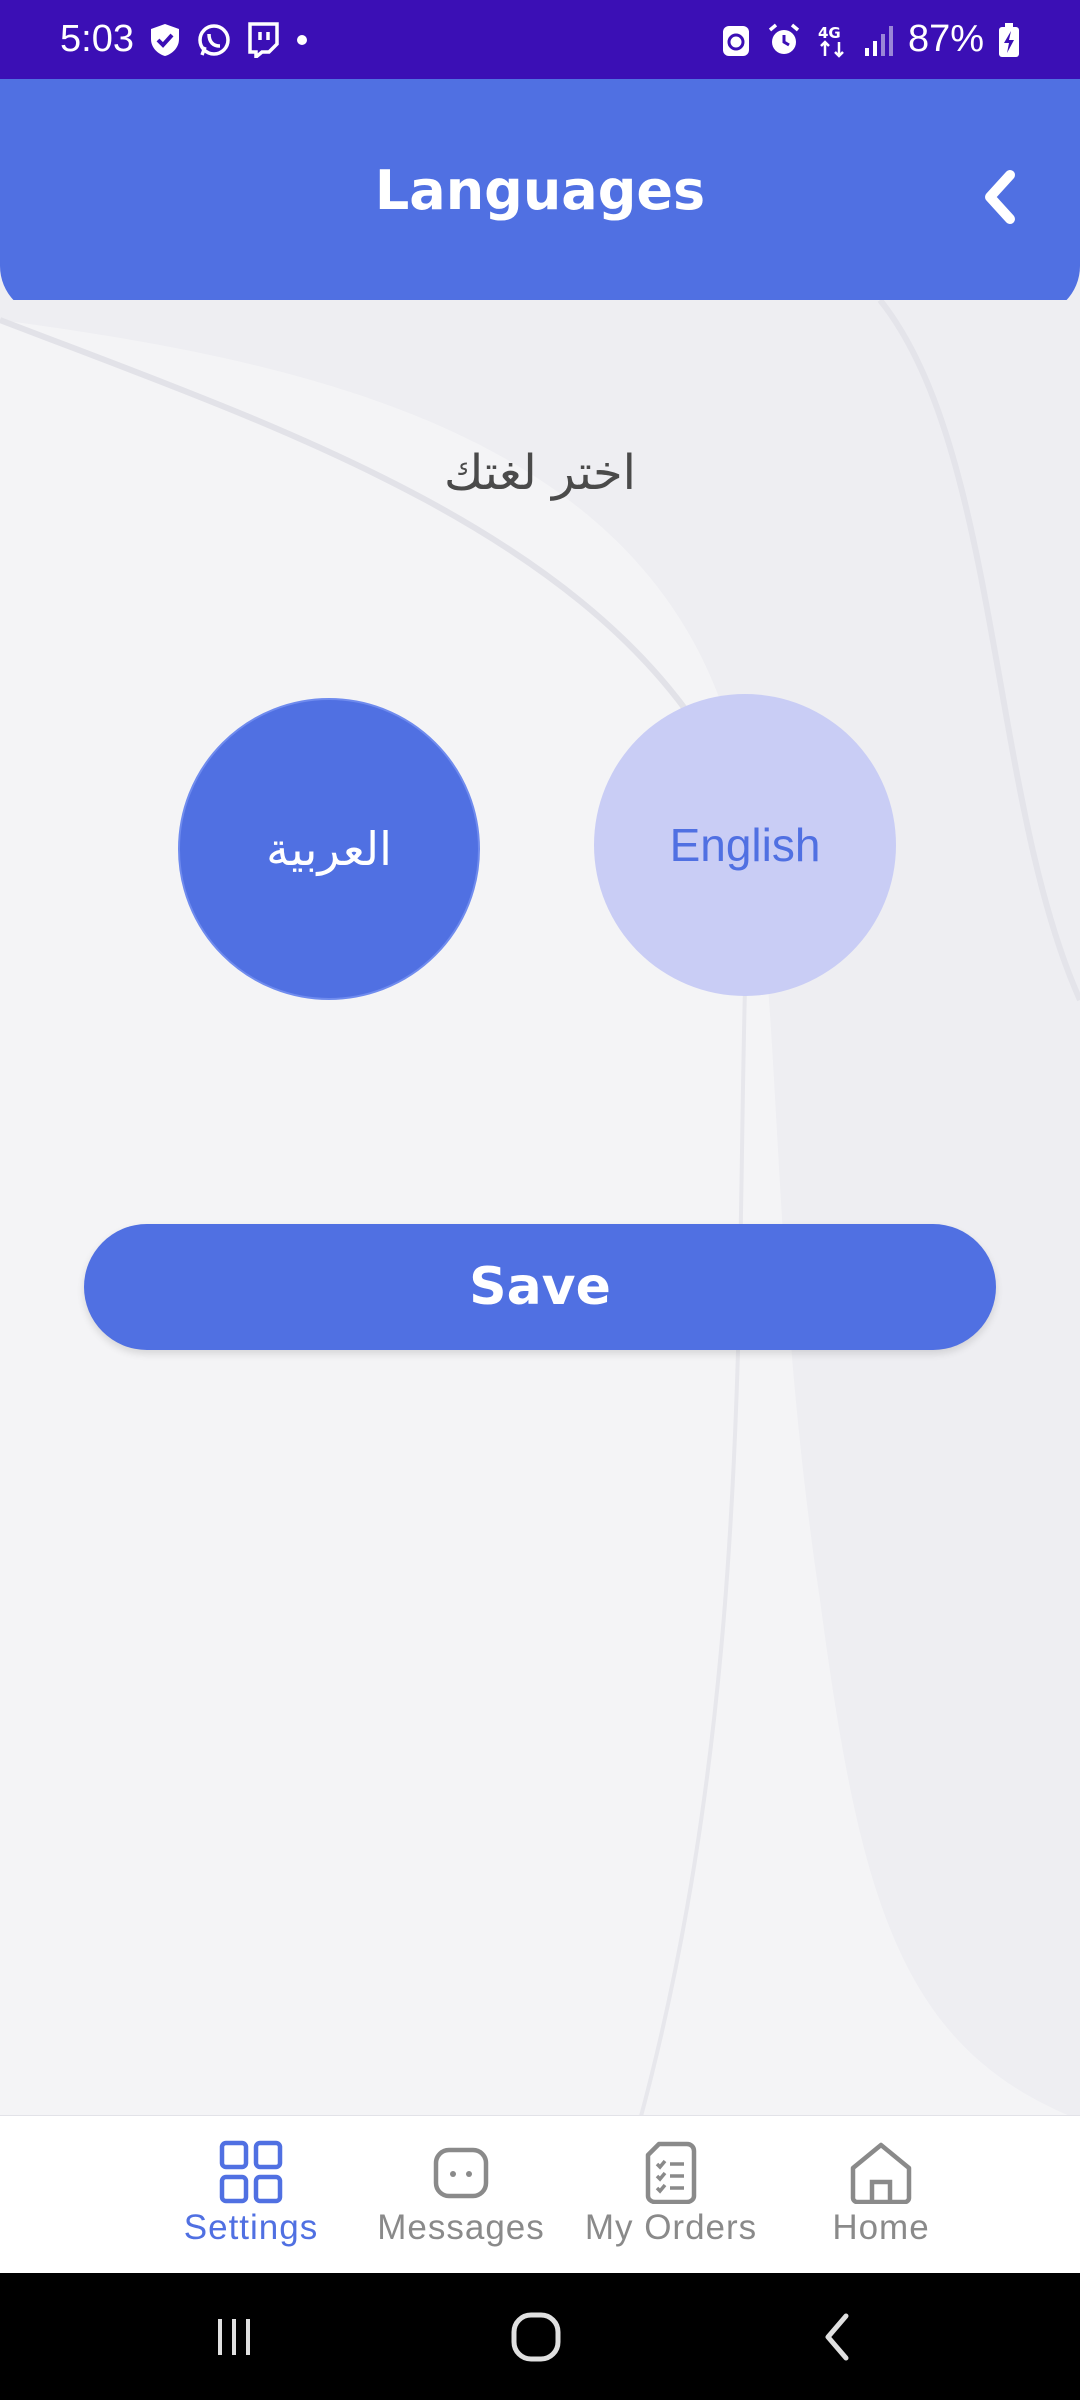  I want to click on nav-label-home: Home, so click(881, 2227).